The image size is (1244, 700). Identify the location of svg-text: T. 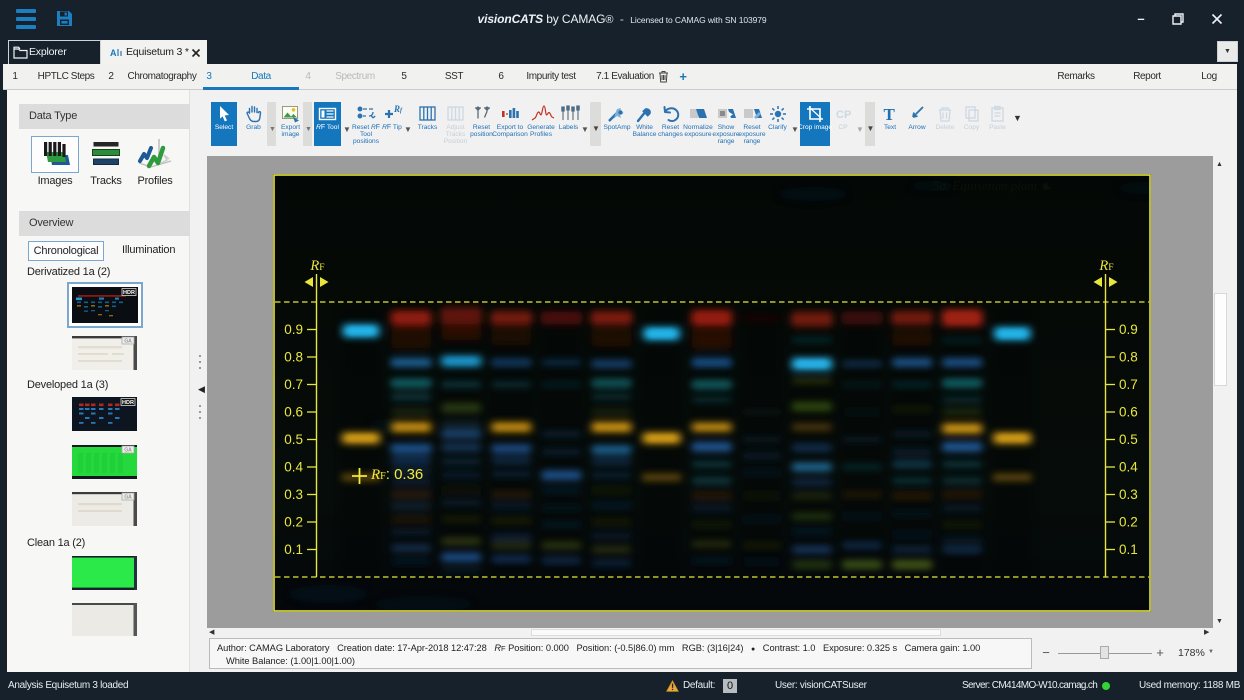
(890, 114).